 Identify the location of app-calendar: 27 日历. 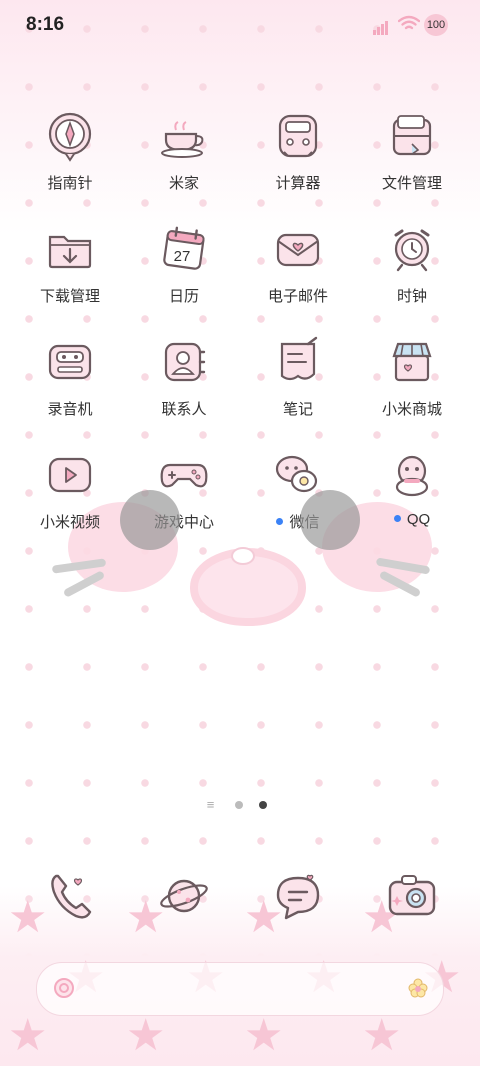
(184, 263).